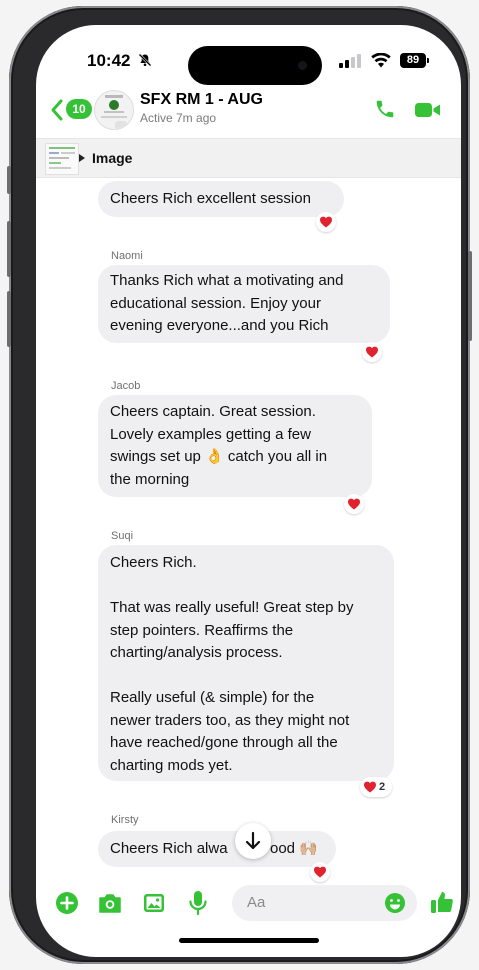 The width and height of the screenshot is (479, 970). I want to click on sender-name: Jacob, so click(126, 386).